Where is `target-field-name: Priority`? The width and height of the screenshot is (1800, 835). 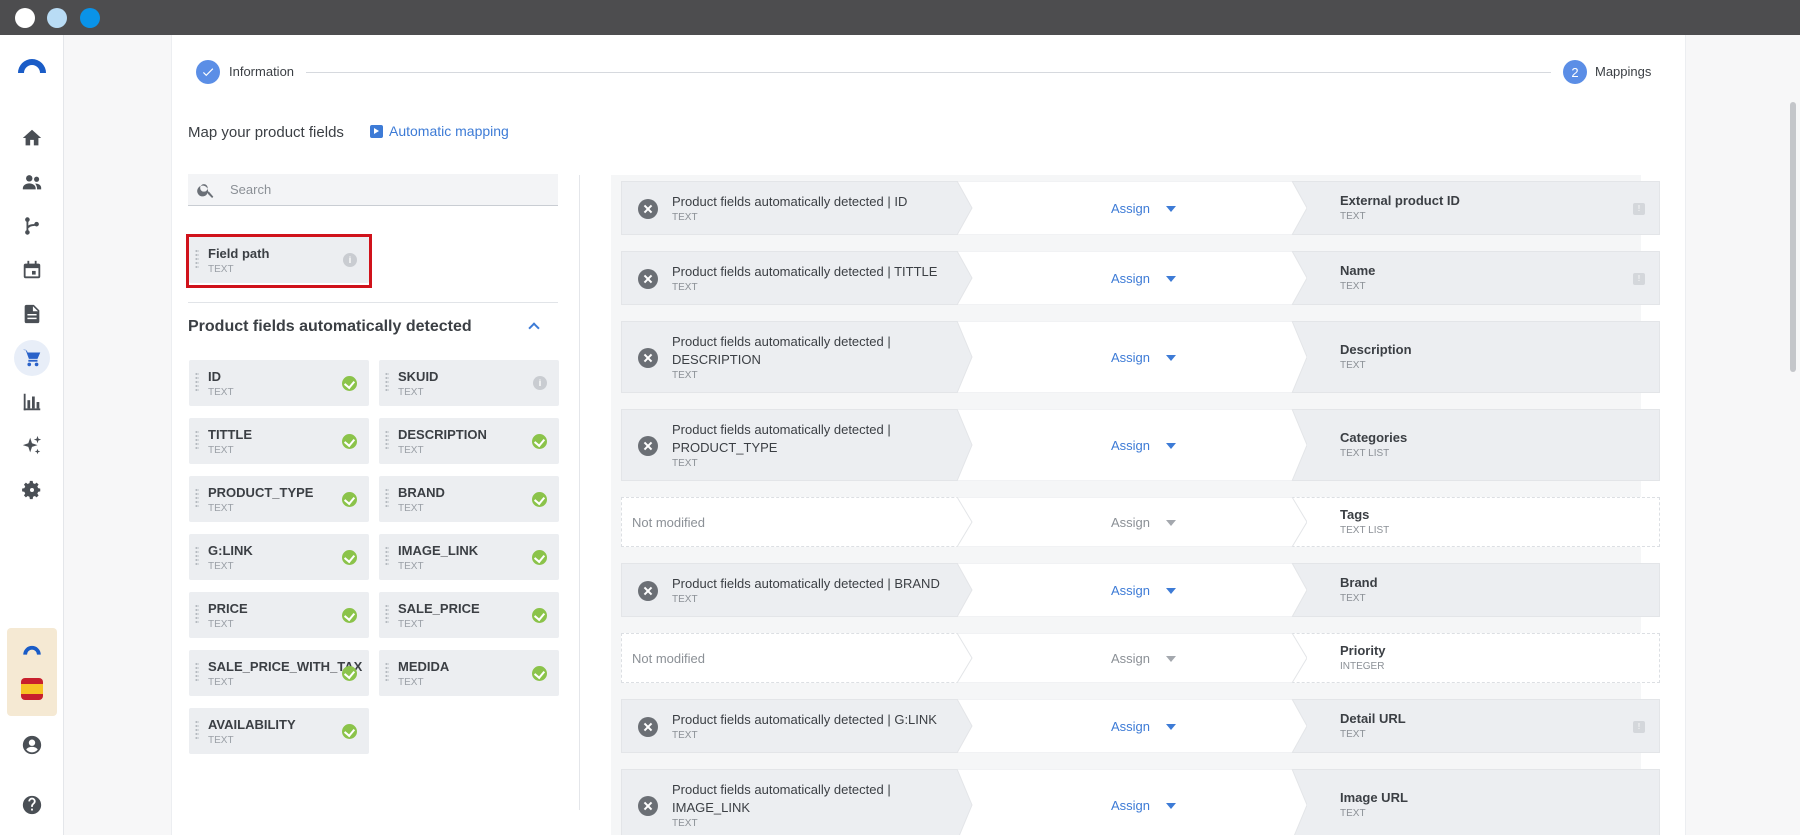 target-field-name: Priority is located at coordinates (1363, 650).